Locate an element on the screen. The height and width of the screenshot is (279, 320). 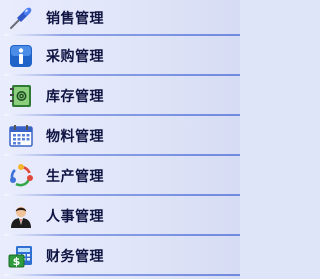
menu-item-production: 生产管理 is located at coordinates (120, 176).